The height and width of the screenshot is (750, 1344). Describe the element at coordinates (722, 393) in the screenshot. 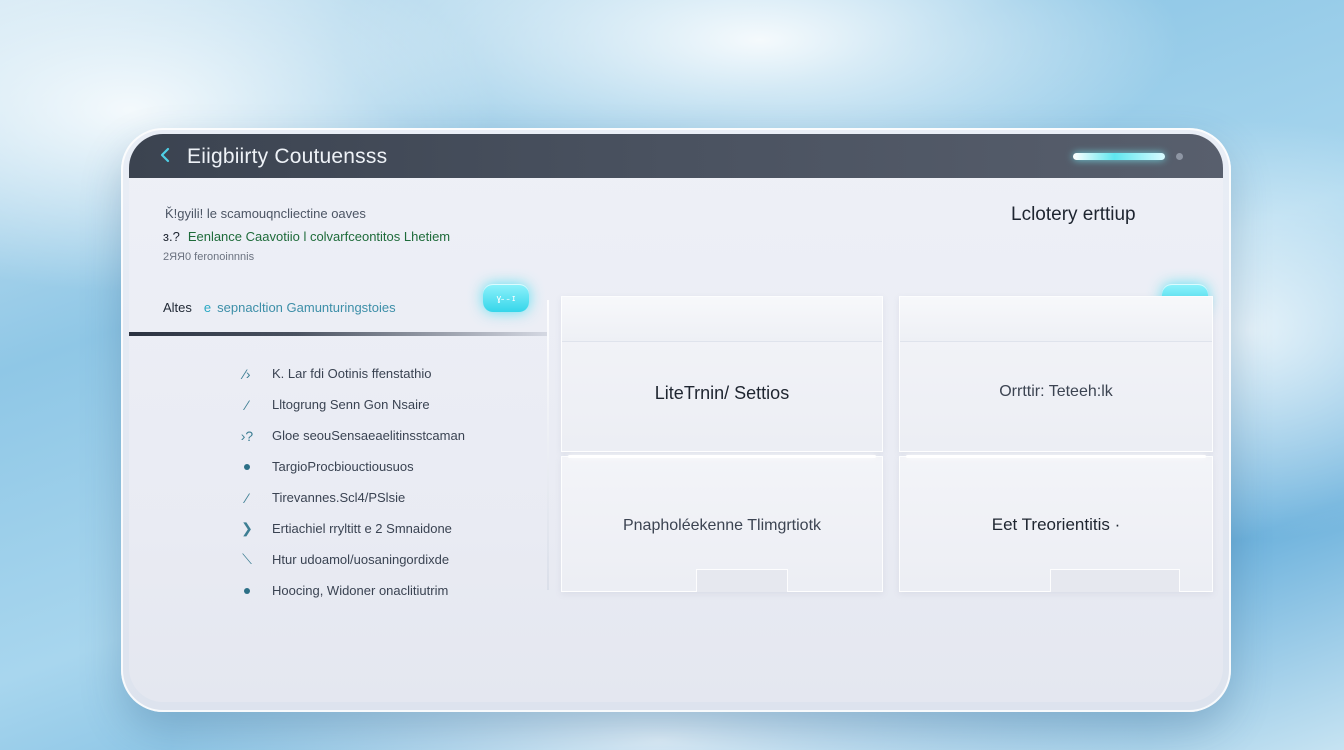

I see `card-label: LiteTrnin/ Settios` at that location.